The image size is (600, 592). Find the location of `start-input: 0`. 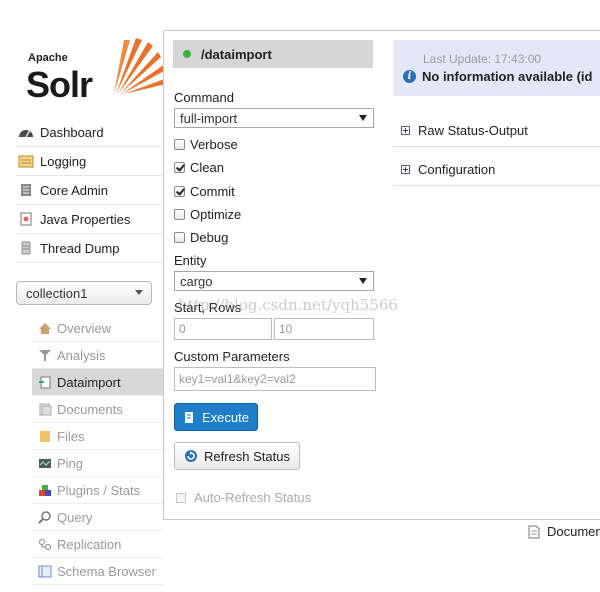

start-input: 0 is located at coordinates (223, 329).